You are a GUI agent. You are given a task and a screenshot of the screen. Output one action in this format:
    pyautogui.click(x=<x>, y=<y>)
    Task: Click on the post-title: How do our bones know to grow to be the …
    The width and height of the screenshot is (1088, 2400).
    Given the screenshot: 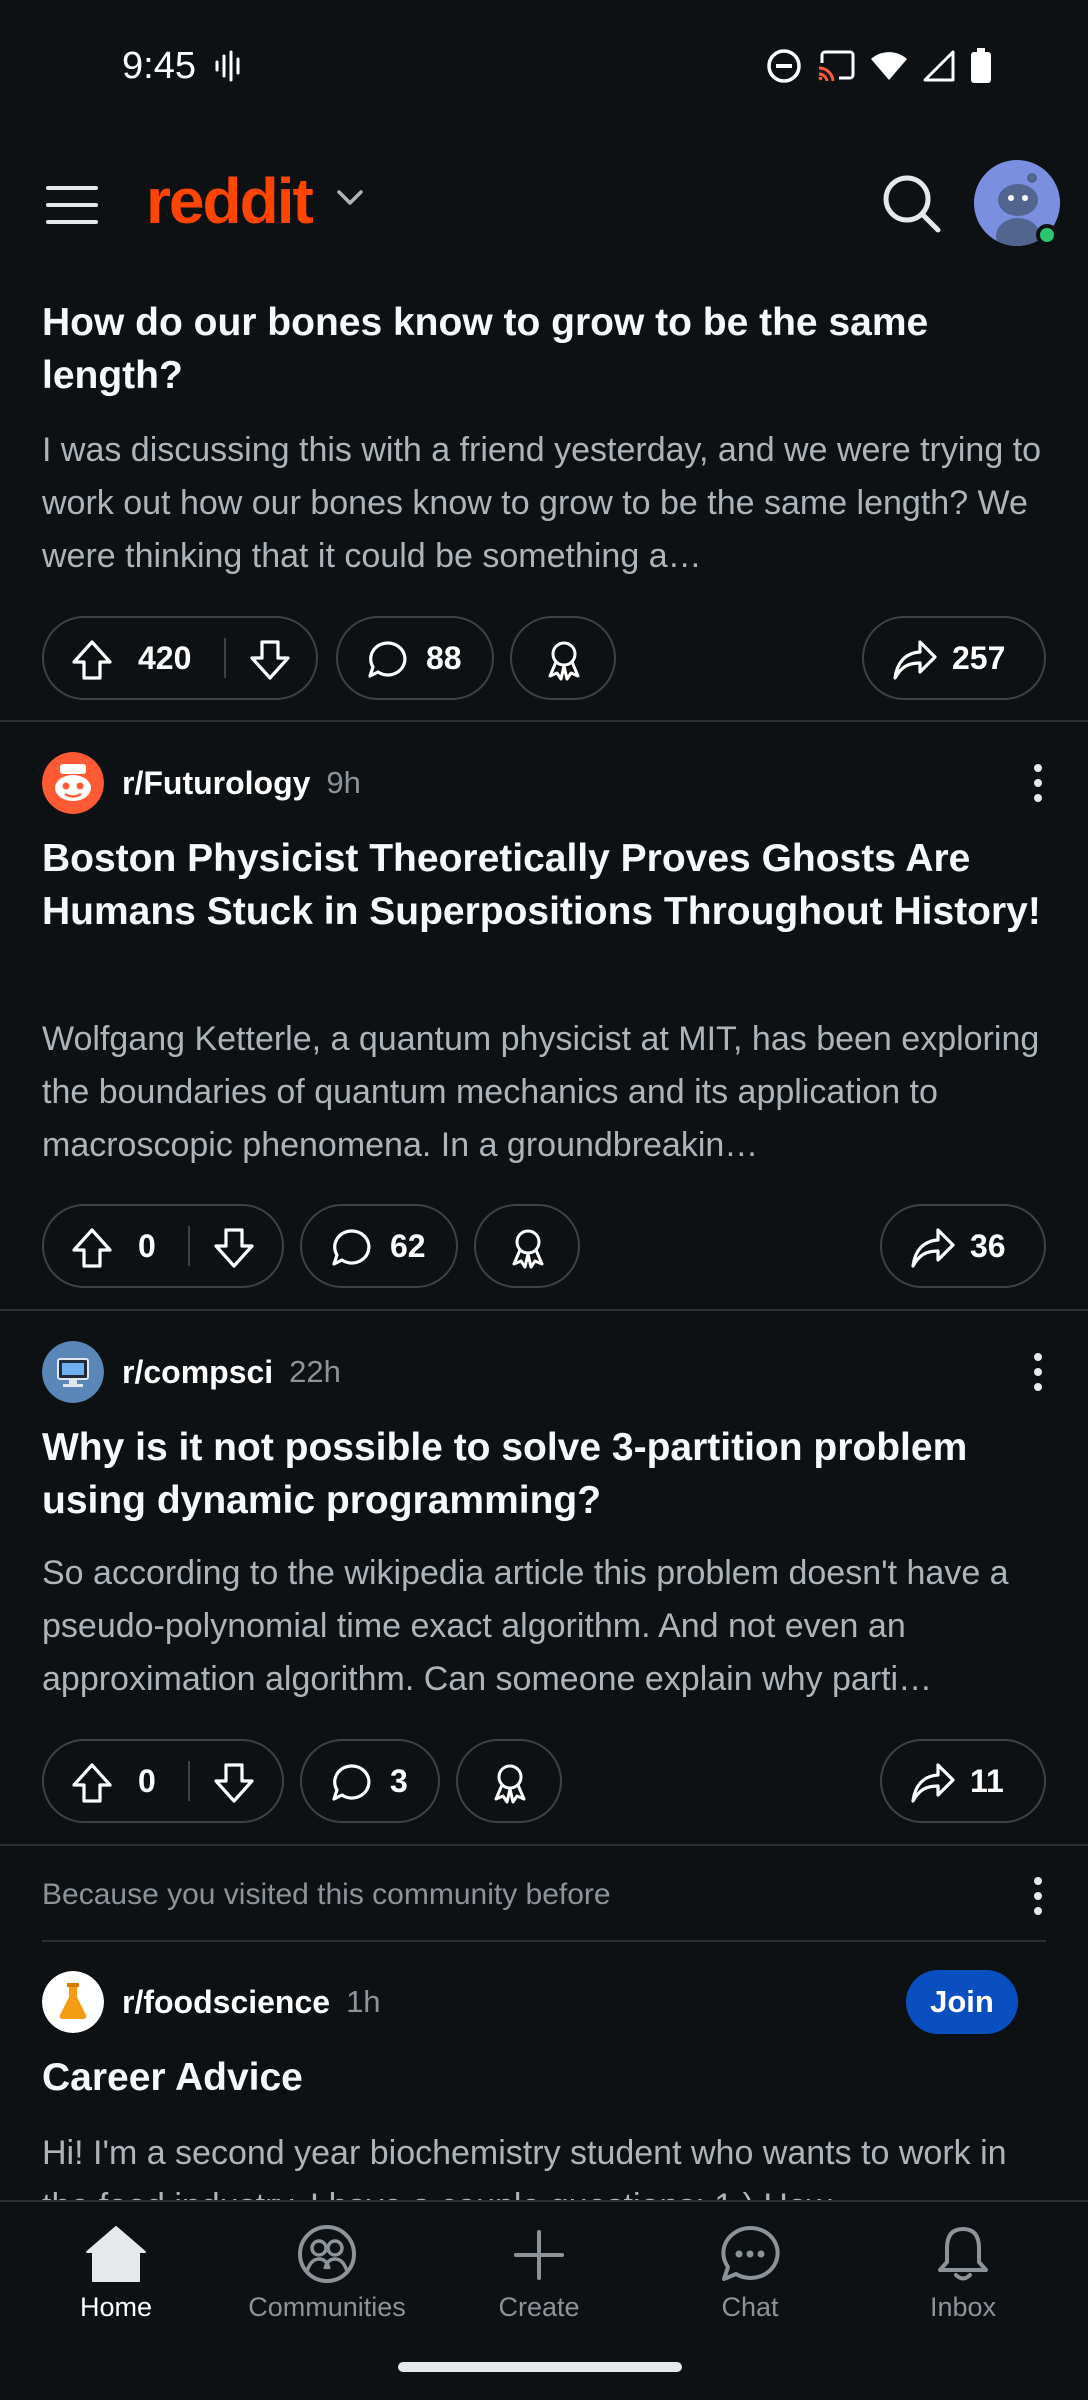 What is the action you would take?
    pyautogui.click(x=547, y=349)
    